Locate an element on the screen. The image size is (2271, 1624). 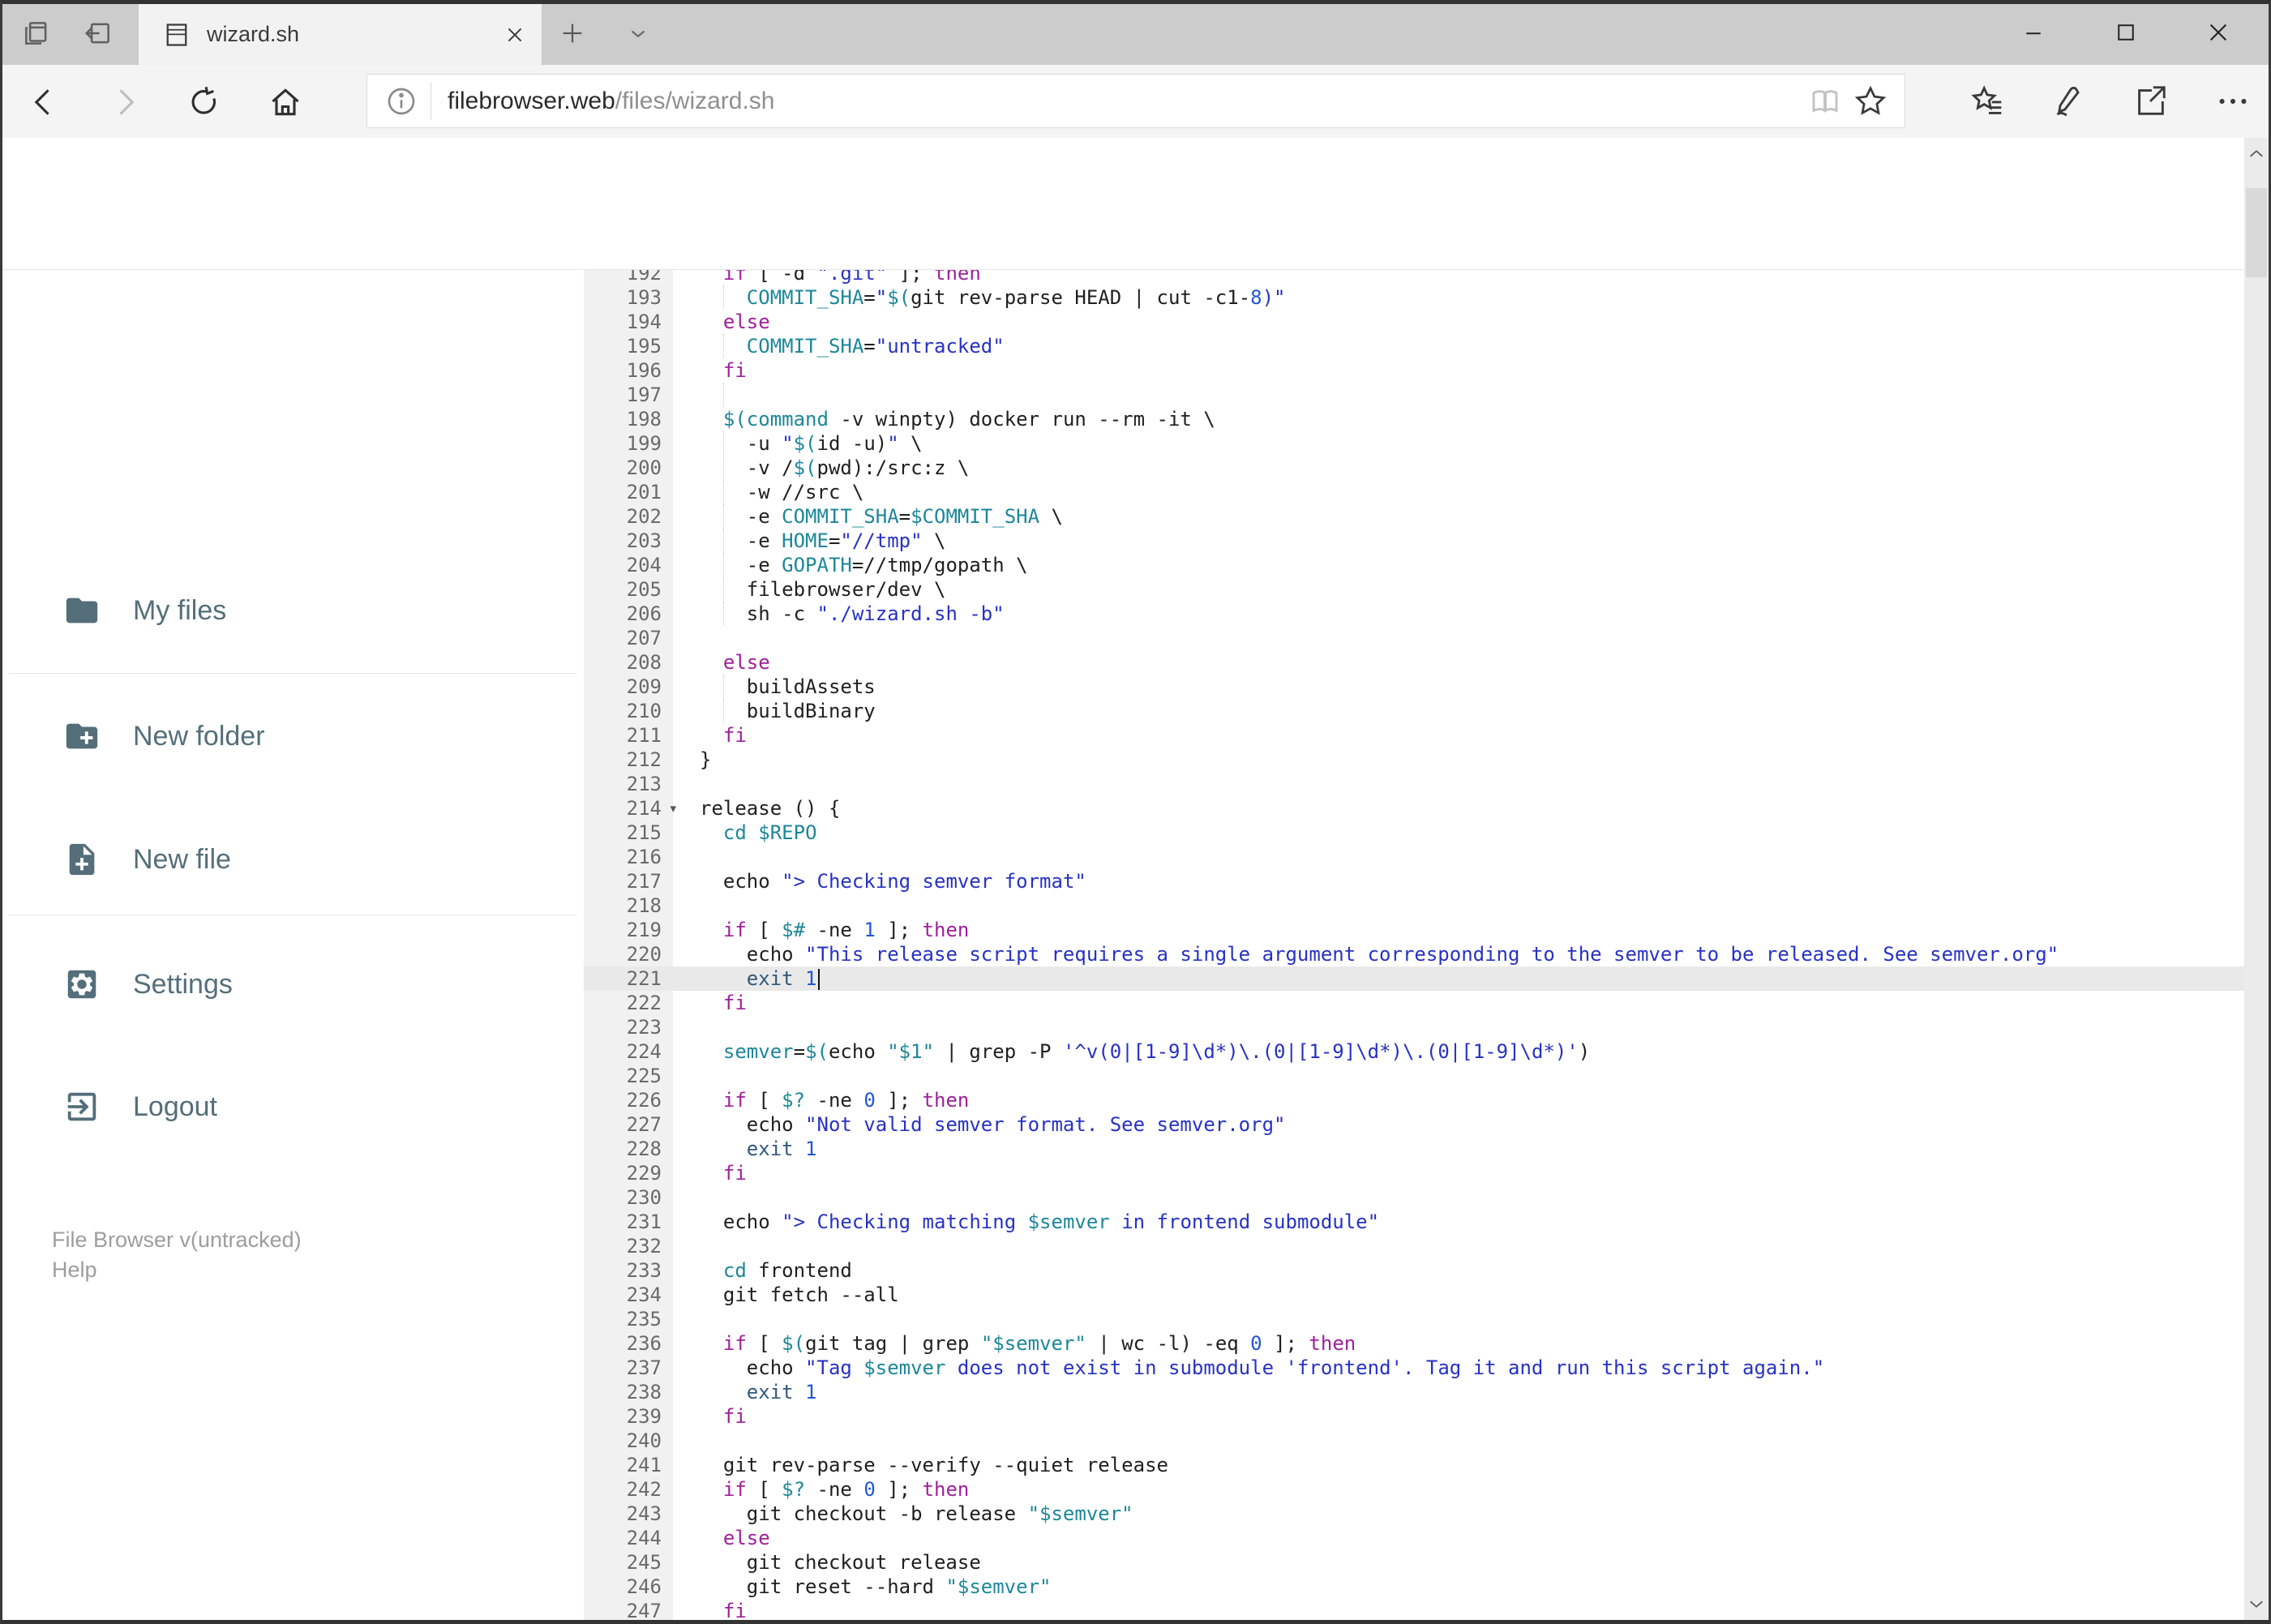
code-line-196: 196 fi is located at coordinates (1414, 370).